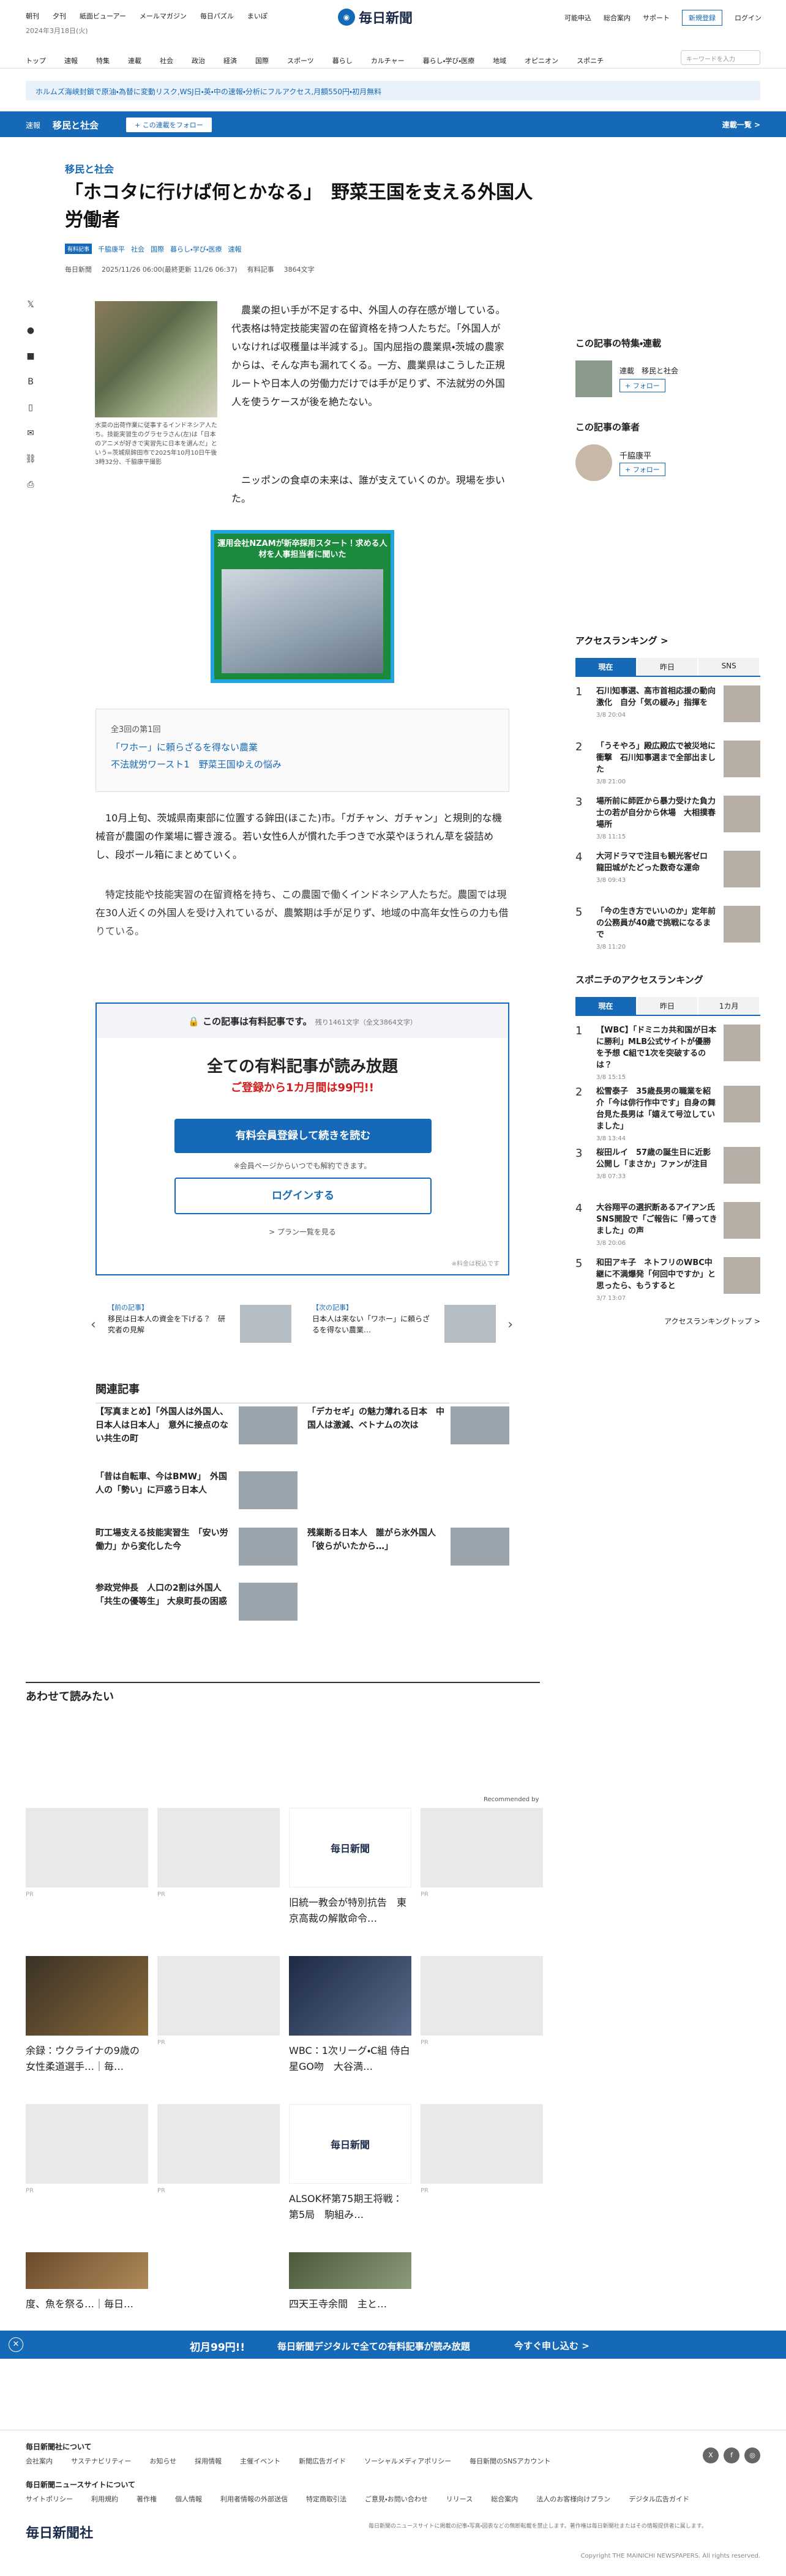 This screenshot has width=786, height=2576. What do you see at coordinates (500, 60) in the screenshot?
I see `nav-item: 地域` at bounding box center [500, 60].